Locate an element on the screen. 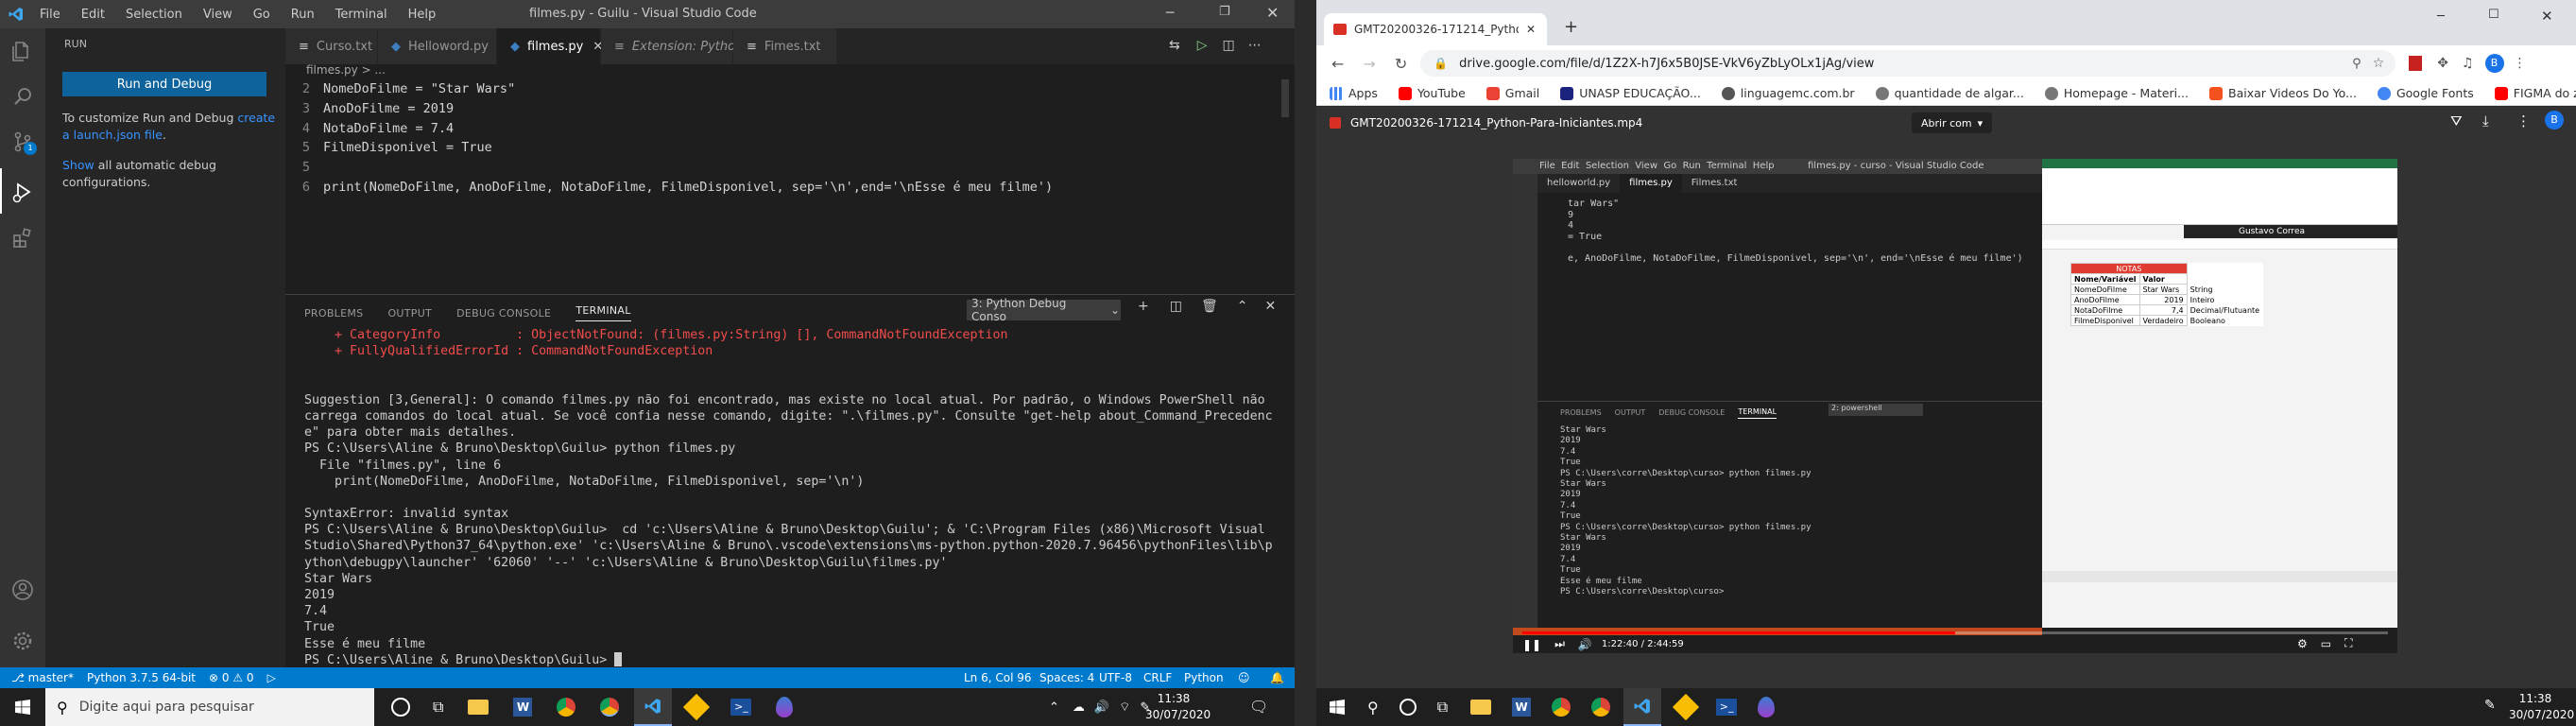 This screenshot has width=2576, height=726. panel-tab-terminal: TERMINAL is located at coordinates (603, 312).